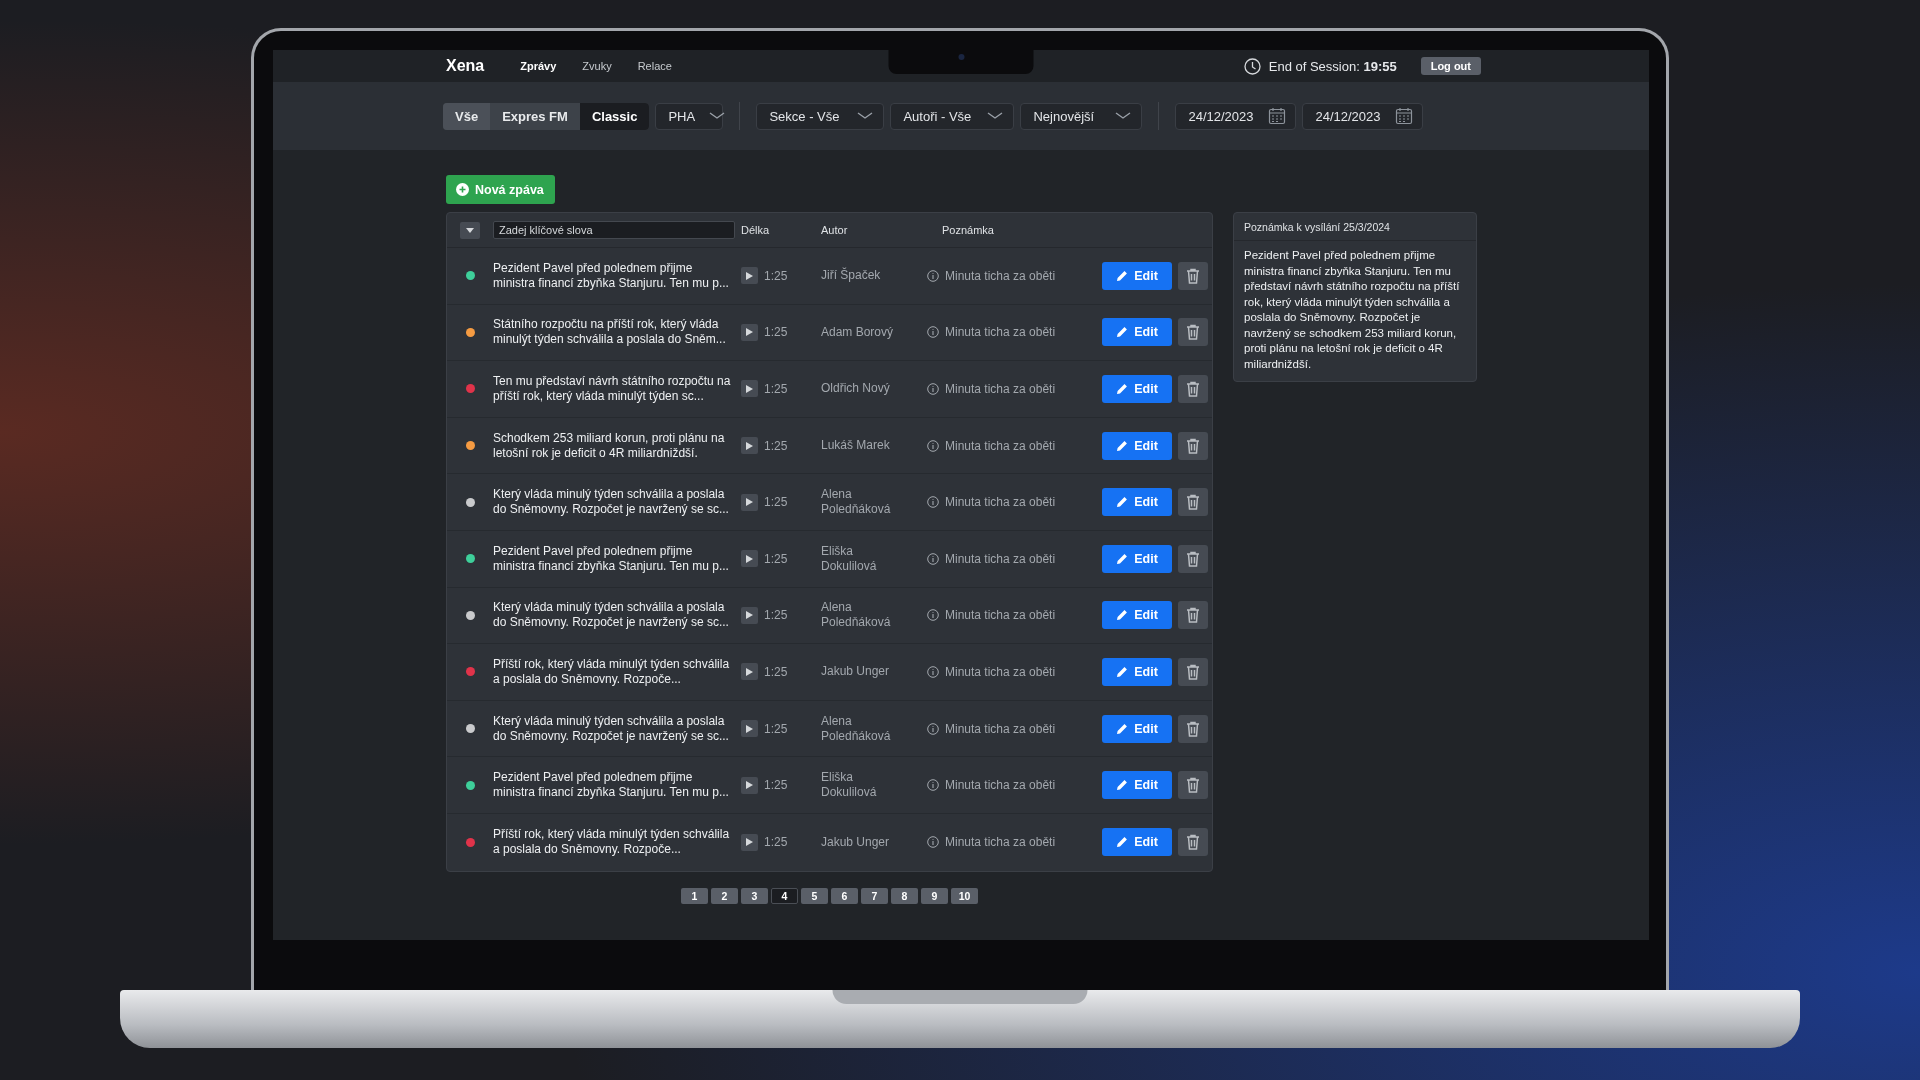 The image size is (1920, 1080). I want to click on page-button: 1, so click(694, 895).